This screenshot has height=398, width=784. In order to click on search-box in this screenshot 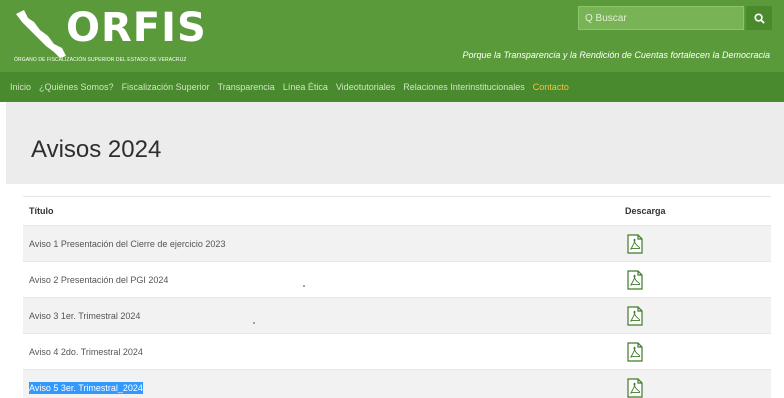, I will do `click(661, 18)`.